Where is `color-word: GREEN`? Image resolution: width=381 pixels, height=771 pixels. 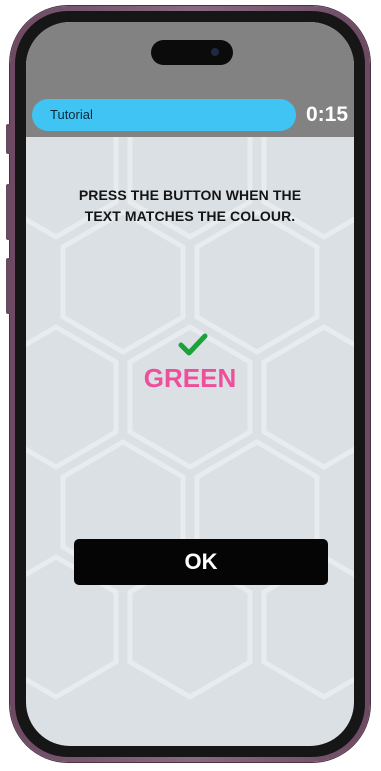
color-word: GREEN is located at coordinates (190, 378).